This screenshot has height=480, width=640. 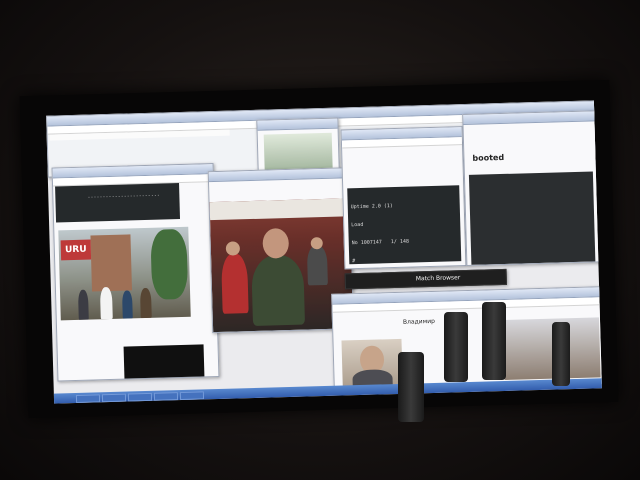 What do you see at coordinates (298, 151) in the screenshot?
I see `top-mid-thumbnail` at bounding box center [298, 151].